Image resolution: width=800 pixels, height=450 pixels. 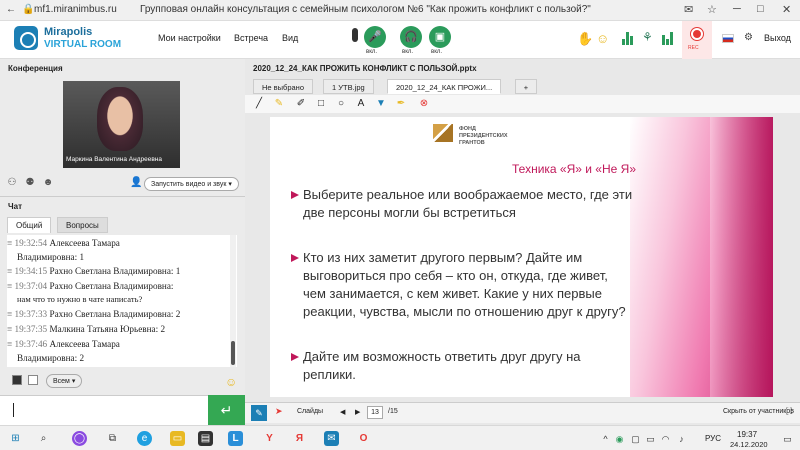 I want to click on exit-button: Выход, so click(x=777, y=38).